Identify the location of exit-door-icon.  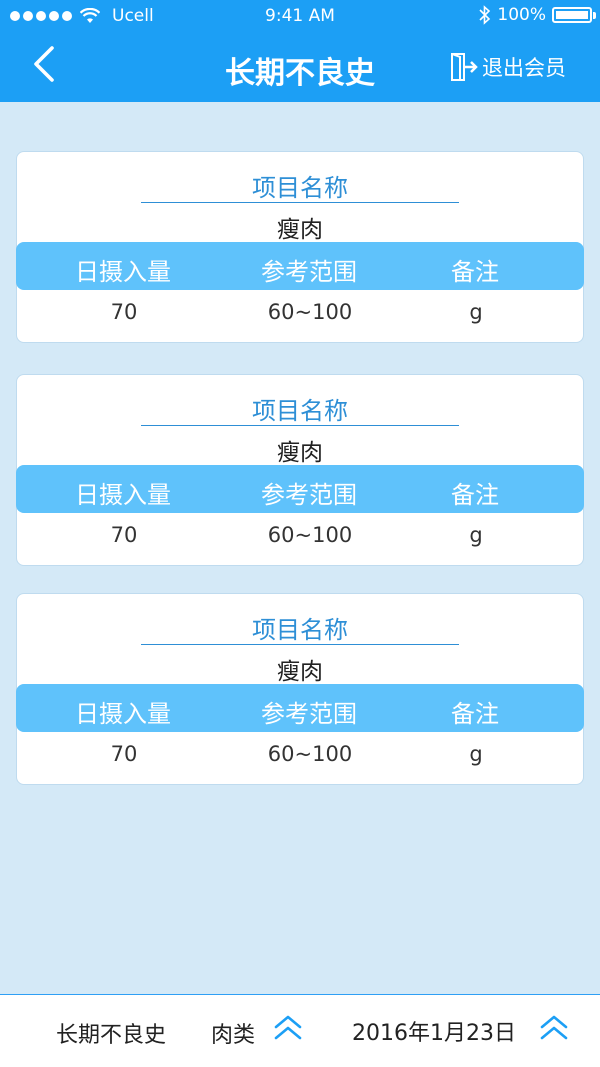
(464, 67).